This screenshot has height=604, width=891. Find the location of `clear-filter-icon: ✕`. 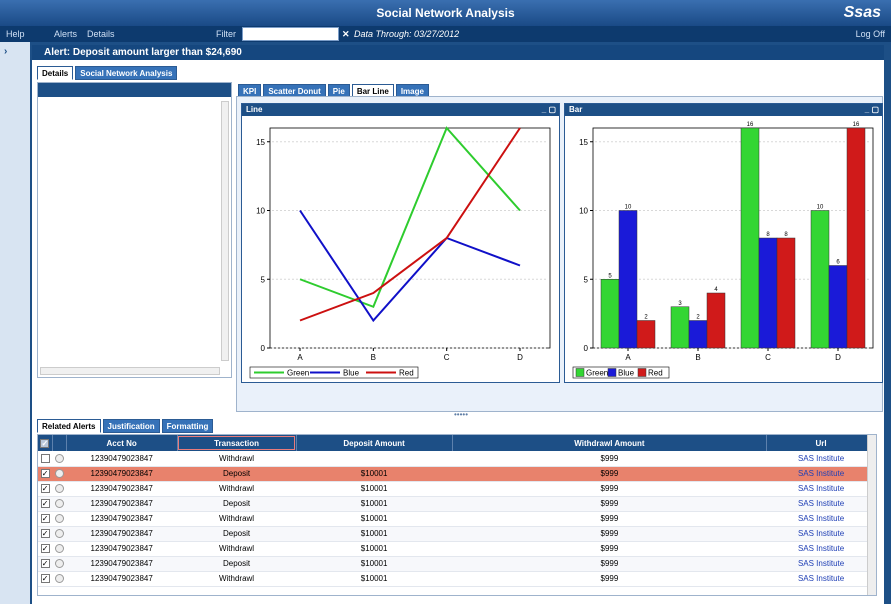

clear-filter-icon: ✕ is located at coordinates (346, 34).